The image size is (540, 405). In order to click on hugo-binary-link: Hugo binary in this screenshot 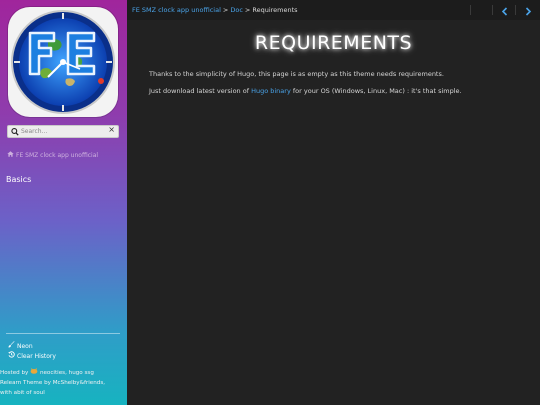, I will do `click(271, 91)`.